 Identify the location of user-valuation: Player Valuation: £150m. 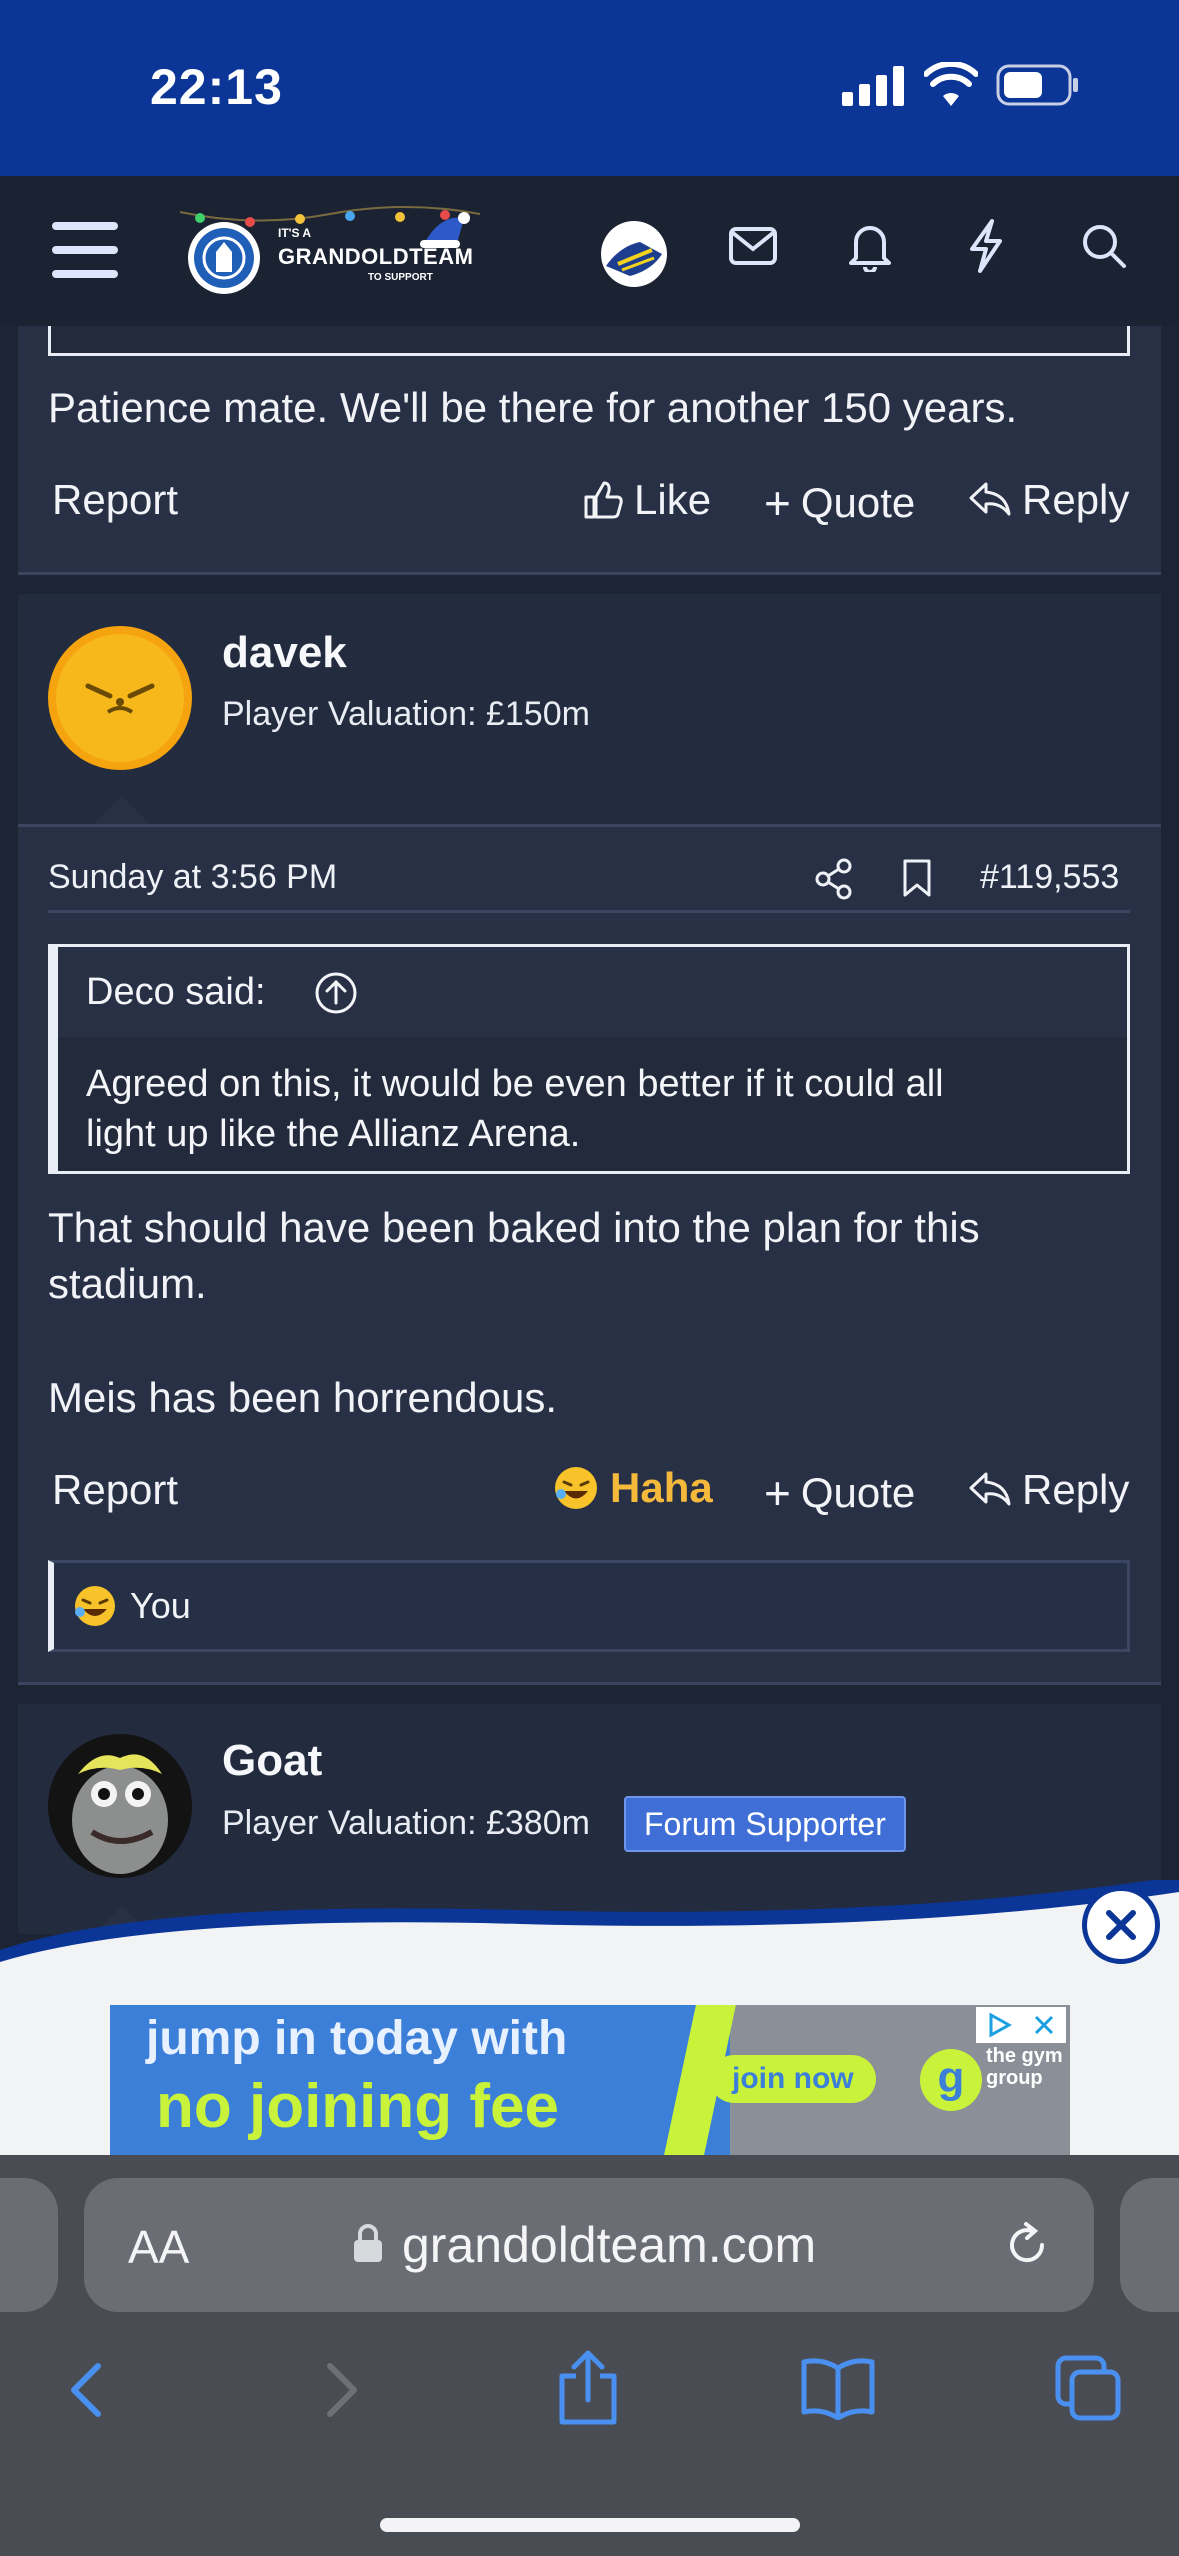
(406, 714).